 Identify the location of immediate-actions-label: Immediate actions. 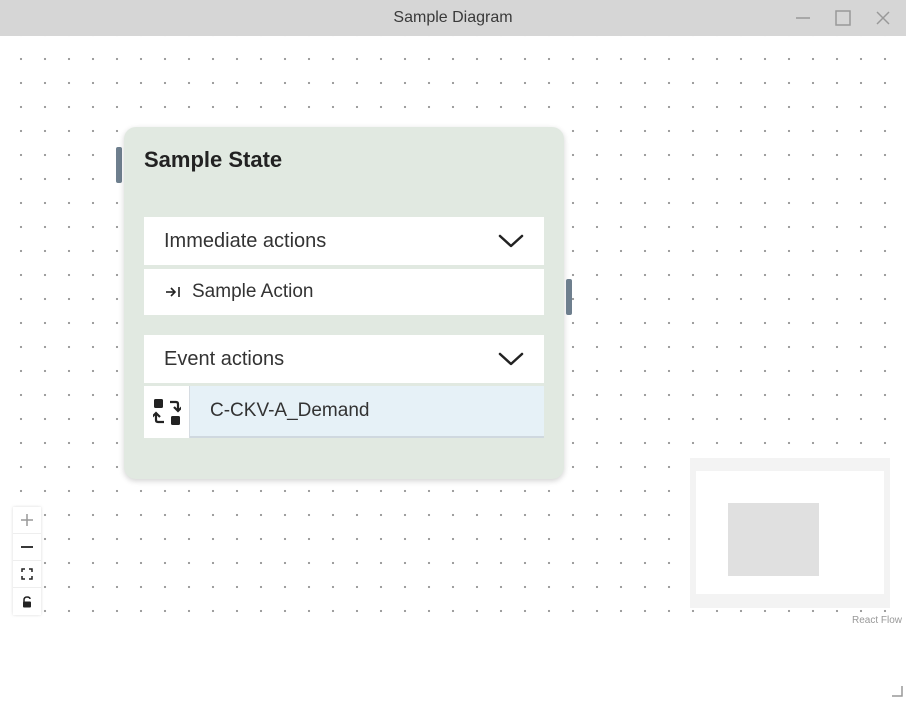
(245, 240).